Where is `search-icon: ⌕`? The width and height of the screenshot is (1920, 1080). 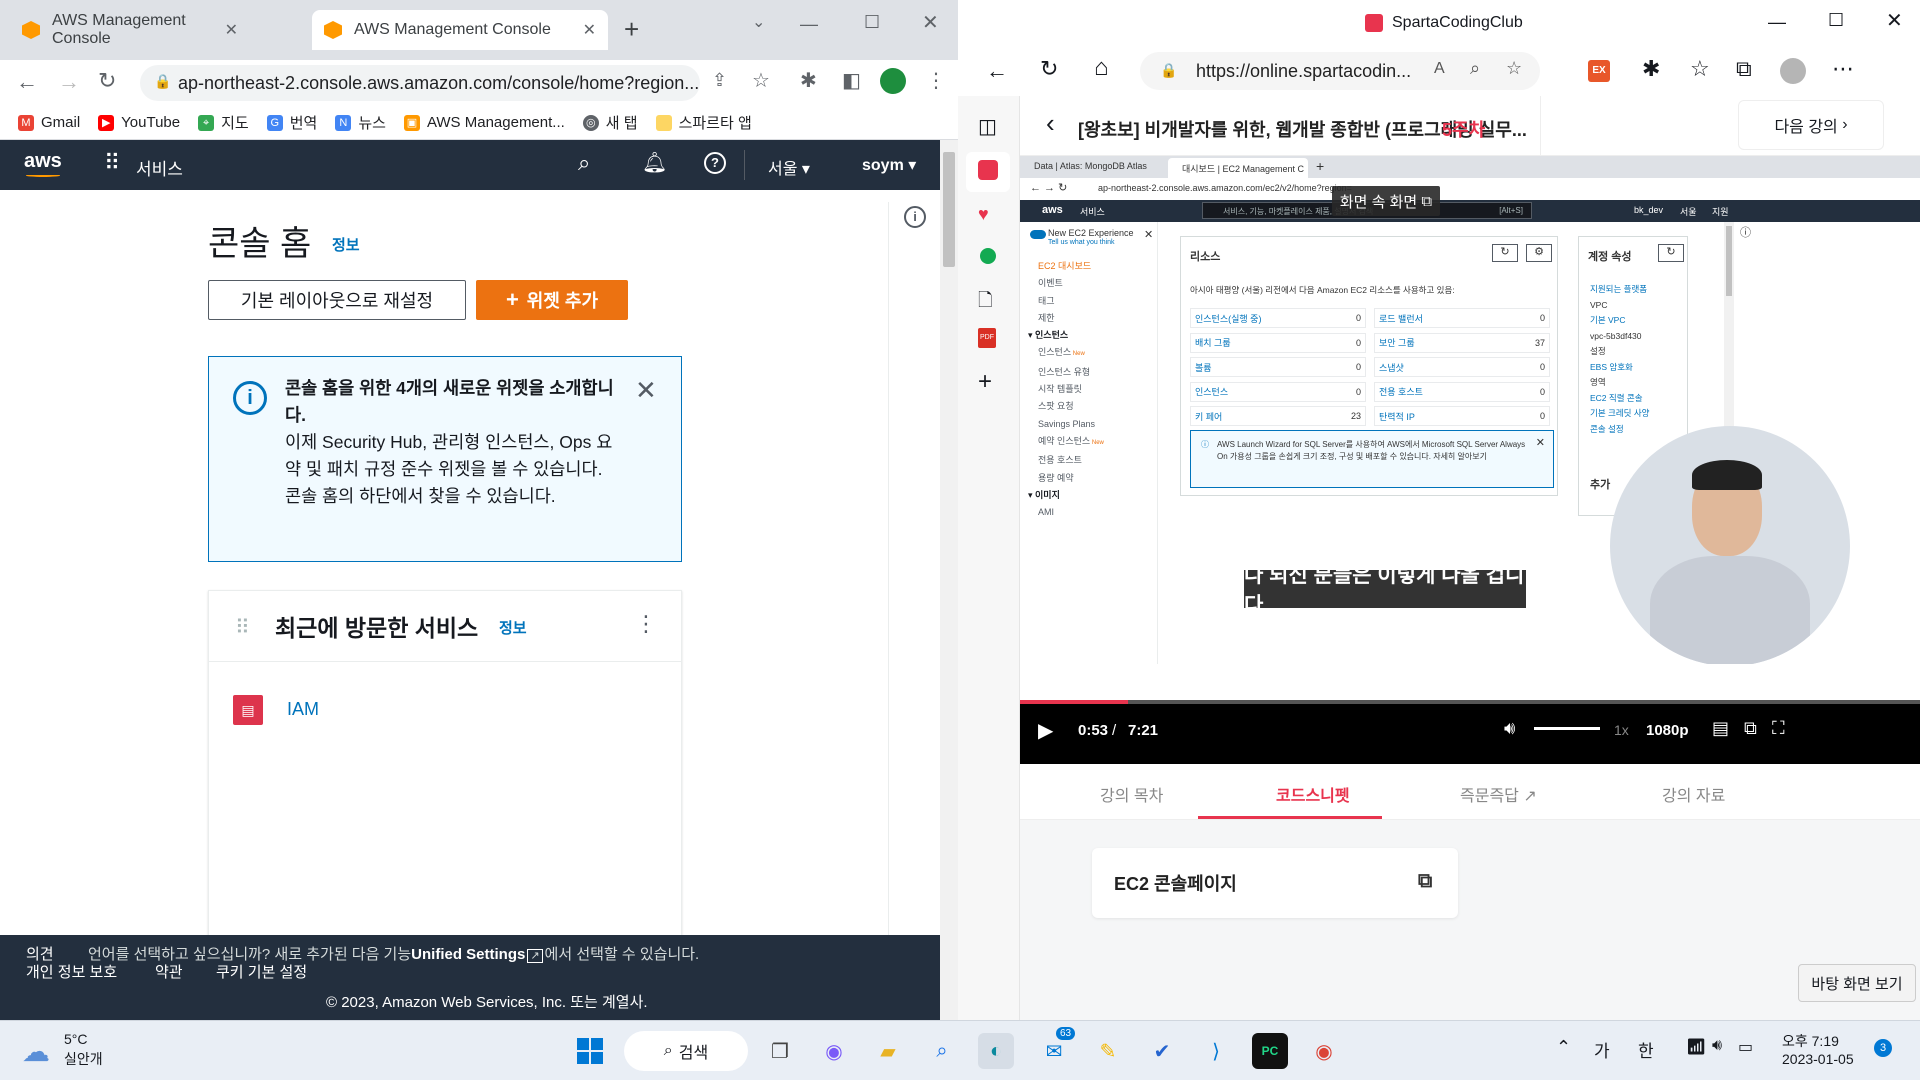 search-icon: ⌕ is located at coordinates (584, 163).